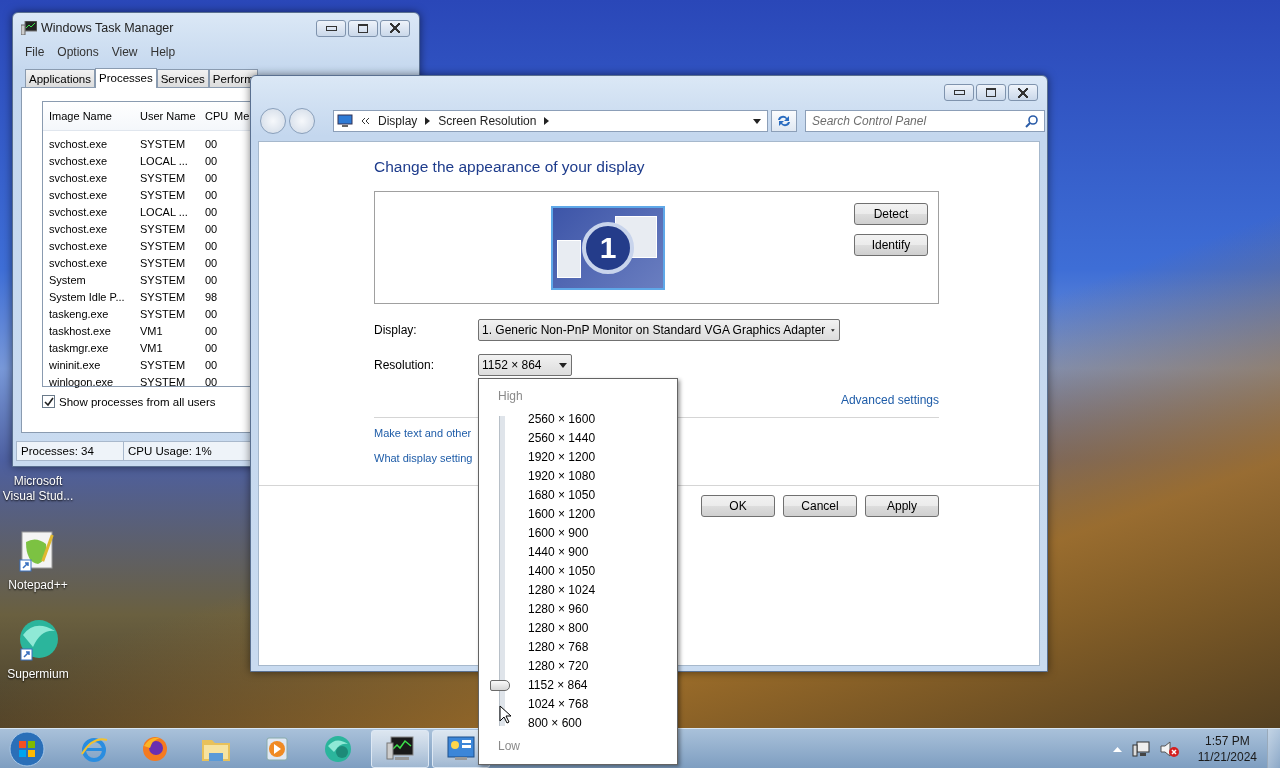 The height and width of the screenshot is (768, 1280). What do you see at coordinates (820, 506) in the screenshot?
I see `dialog-button: Cancel` at bounding box center [820, 506].